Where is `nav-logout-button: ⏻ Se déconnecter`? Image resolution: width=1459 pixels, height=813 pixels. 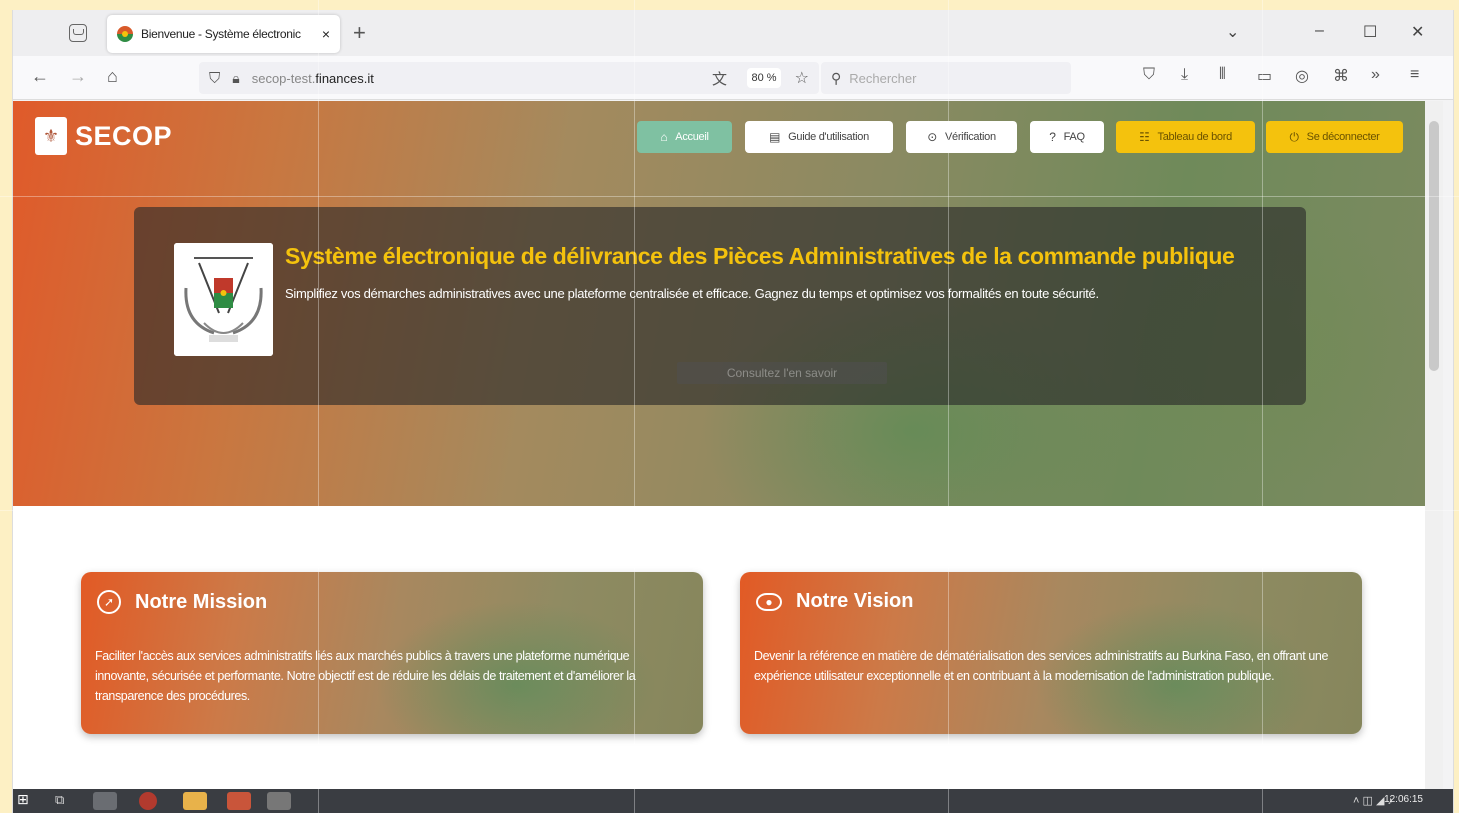
nav-logout-button: ⏻ Se déconnecter is located at coordinates (1334, 137).